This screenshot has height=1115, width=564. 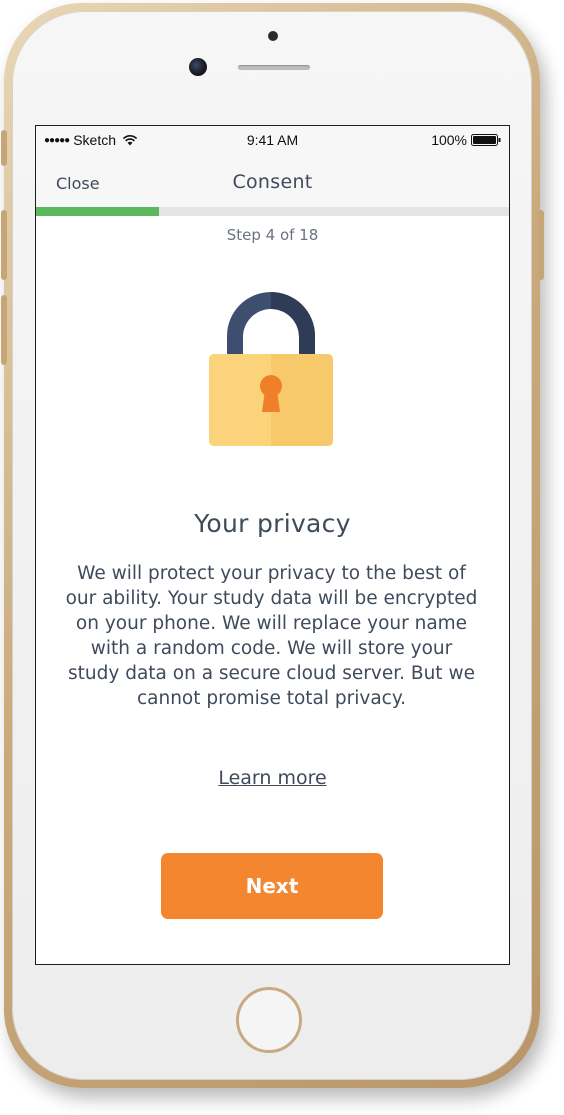 What do you see at coordinates (4, 330) in the screenshot?
I see `volume-down-button` at bounding box center [4, 330].